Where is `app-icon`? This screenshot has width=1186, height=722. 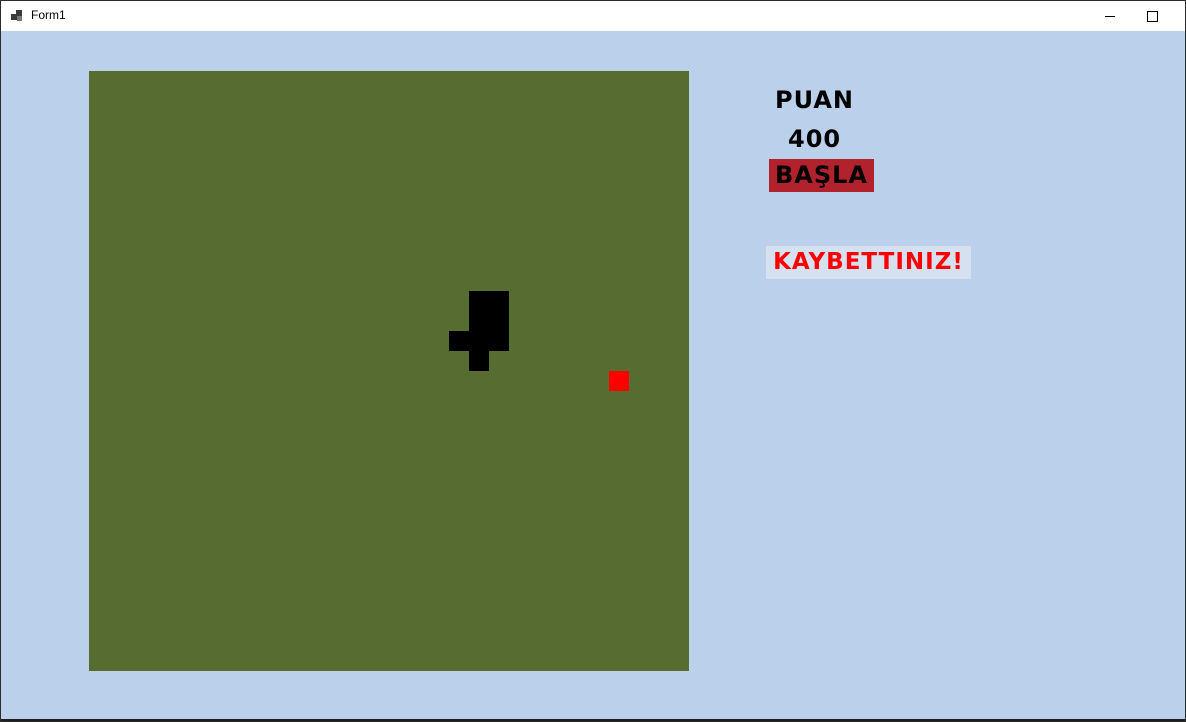 app-icon is located at coordinates (17, 16).